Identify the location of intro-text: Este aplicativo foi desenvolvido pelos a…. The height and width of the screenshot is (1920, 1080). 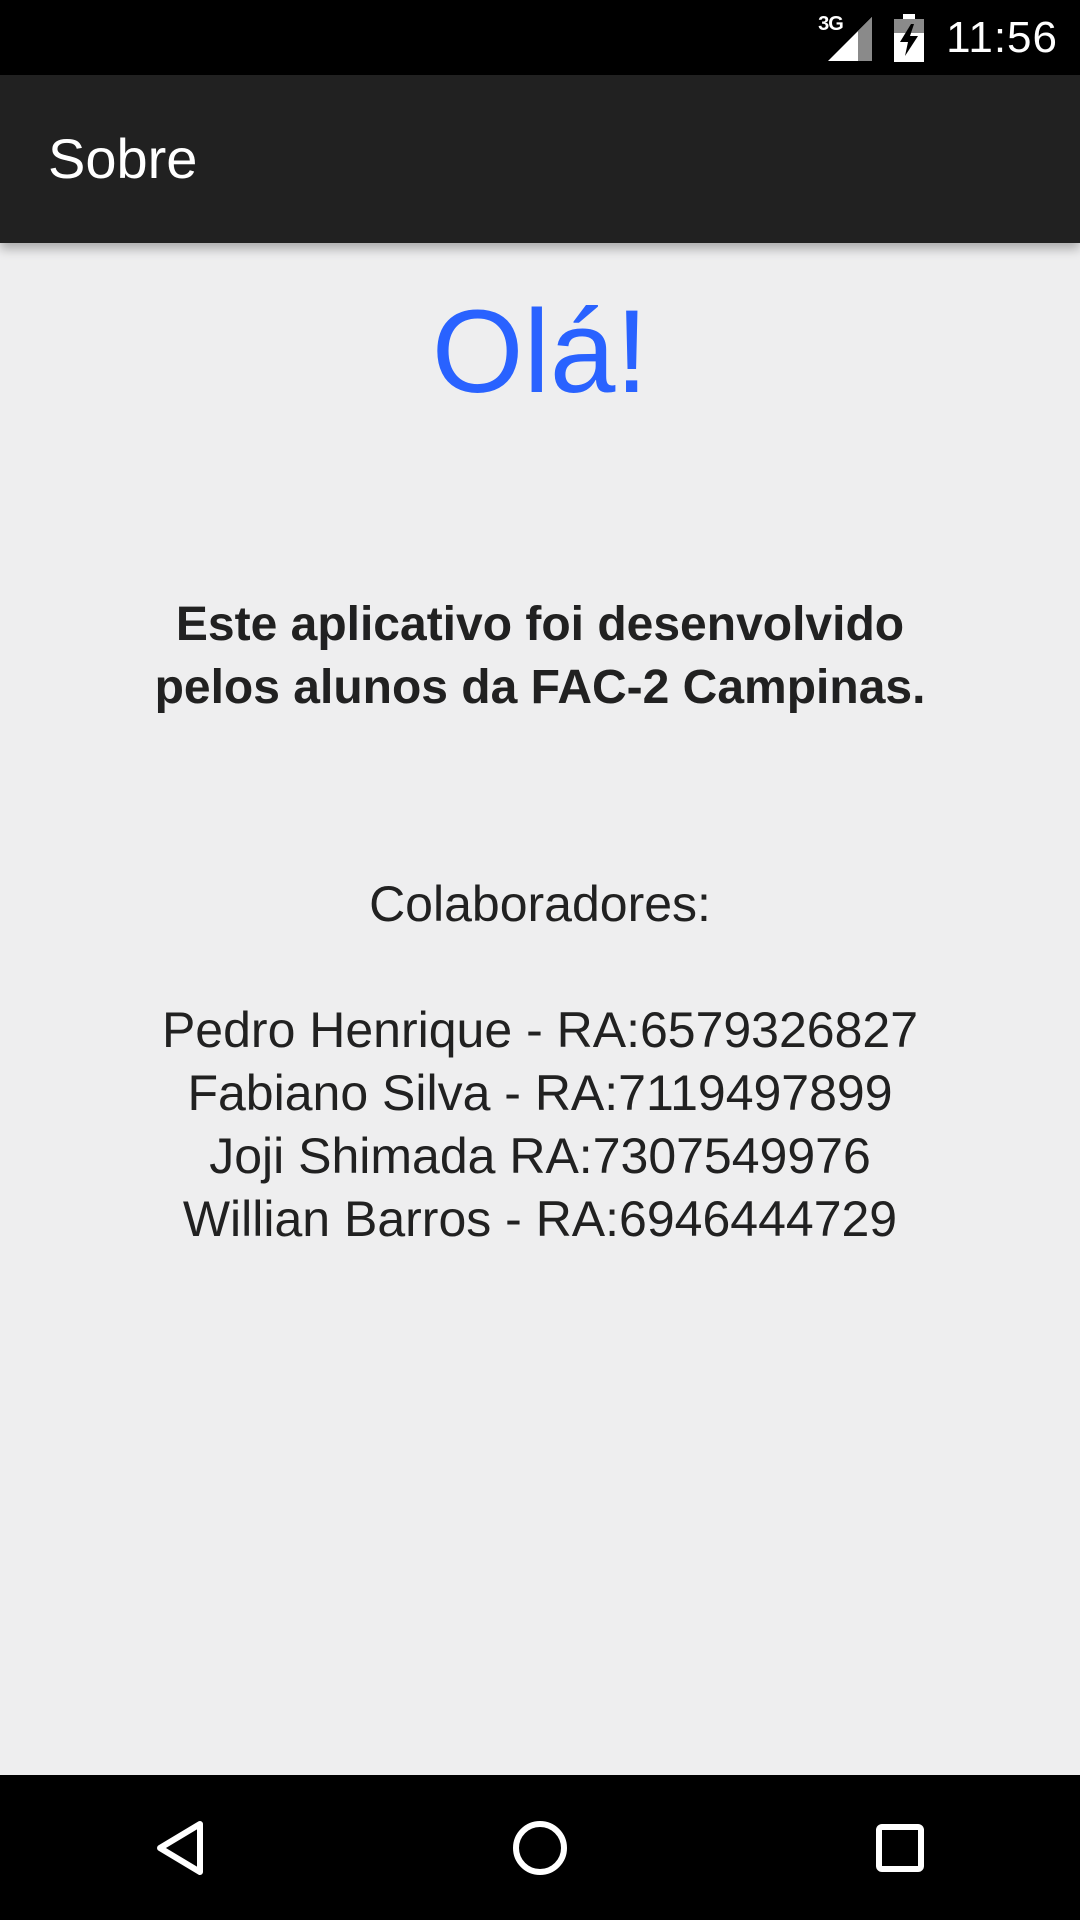
(540, 656).